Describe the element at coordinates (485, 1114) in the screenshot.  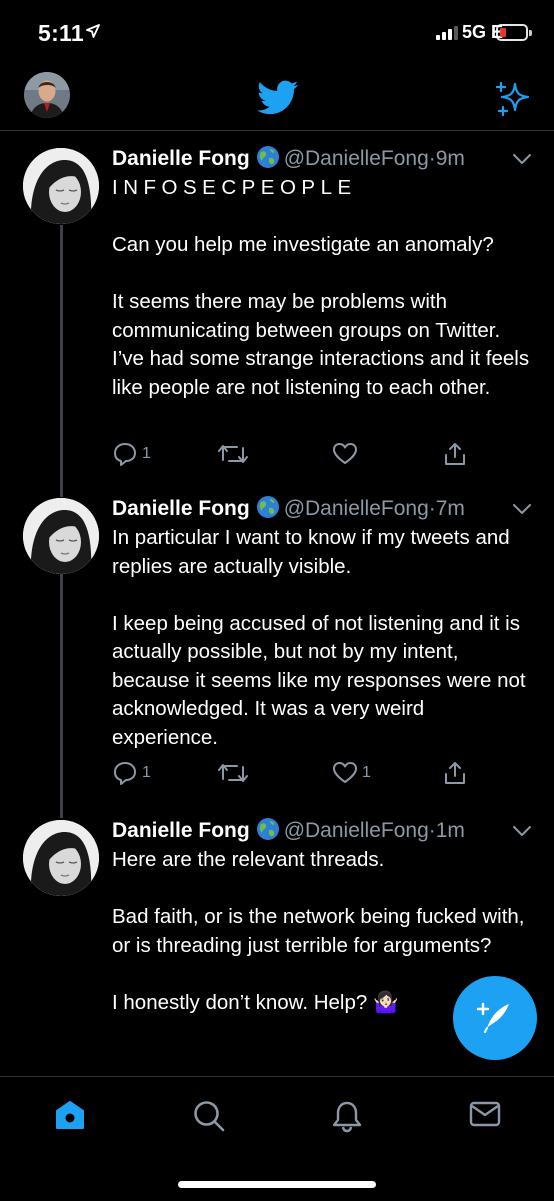
I see `messages-icon` at that location.